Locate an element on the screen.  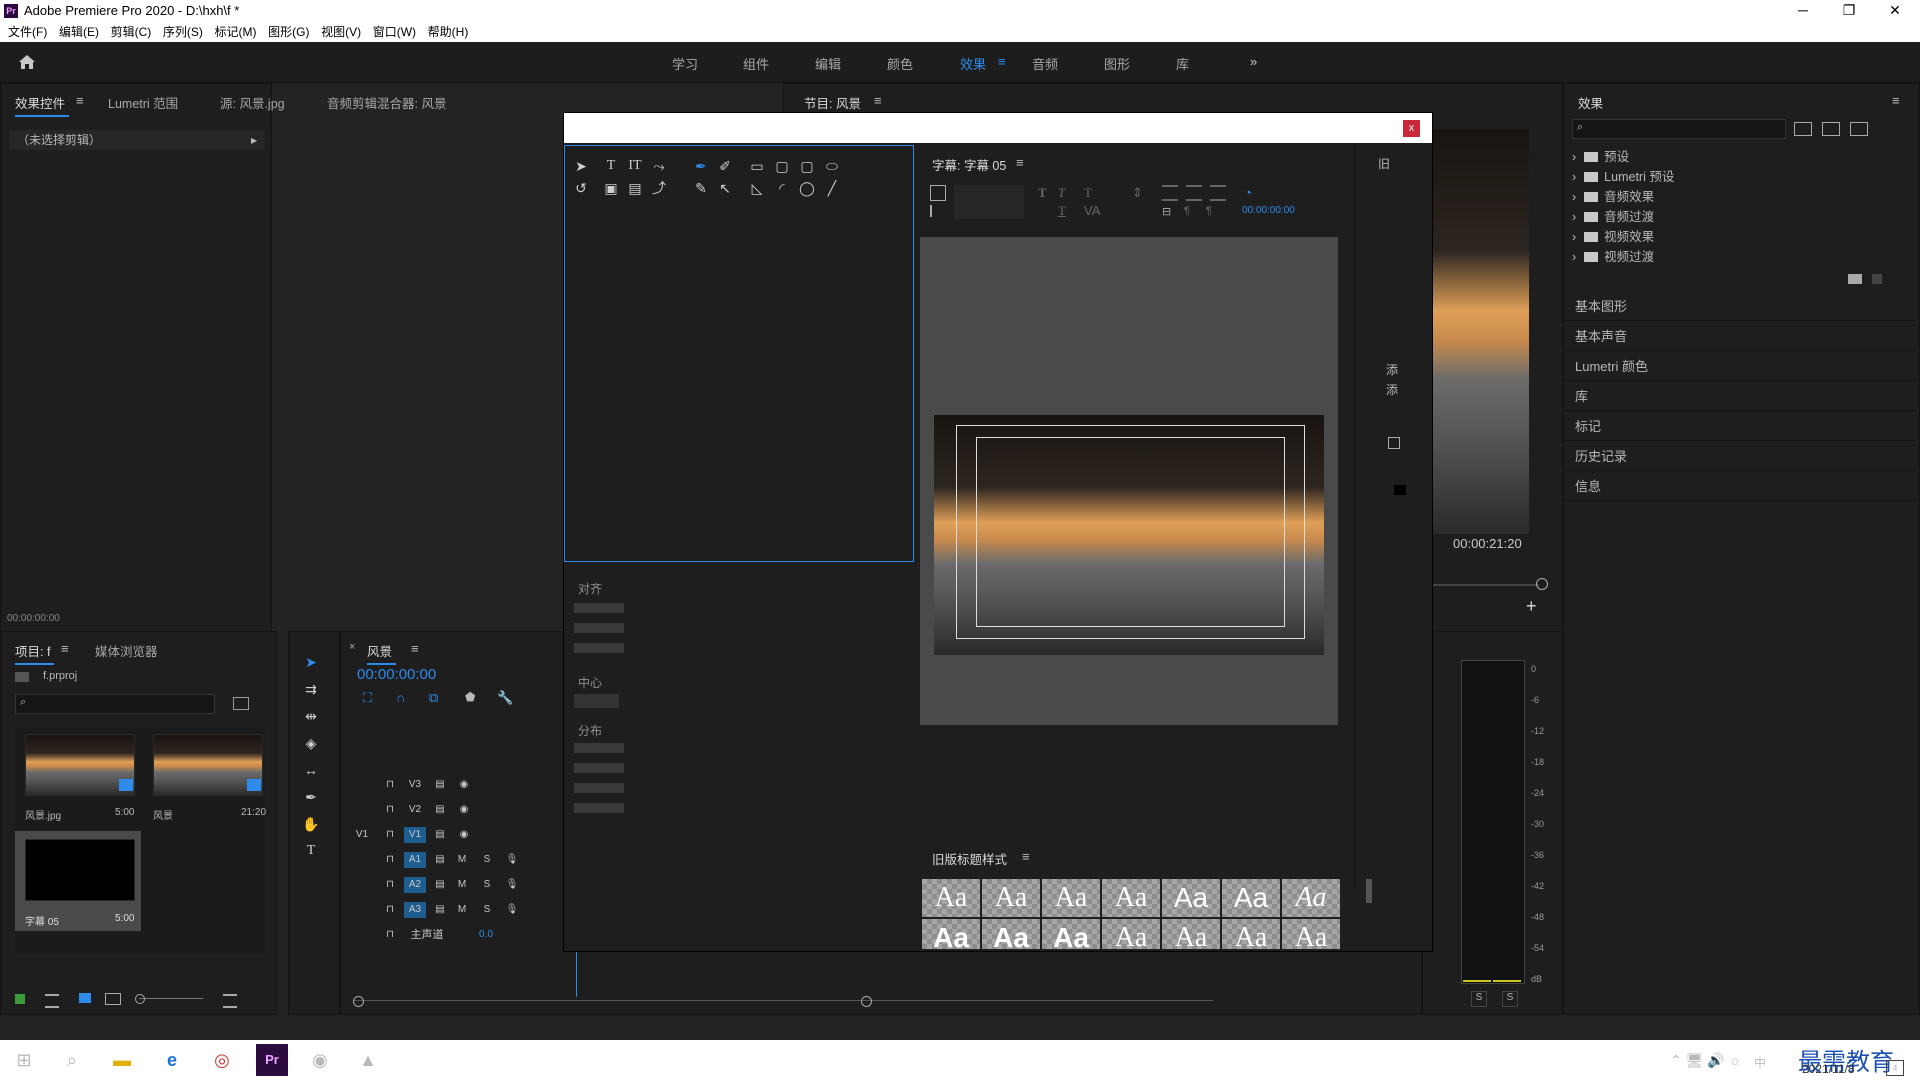
line-tool-icon: ╱ is located at coordinates (832, 188).